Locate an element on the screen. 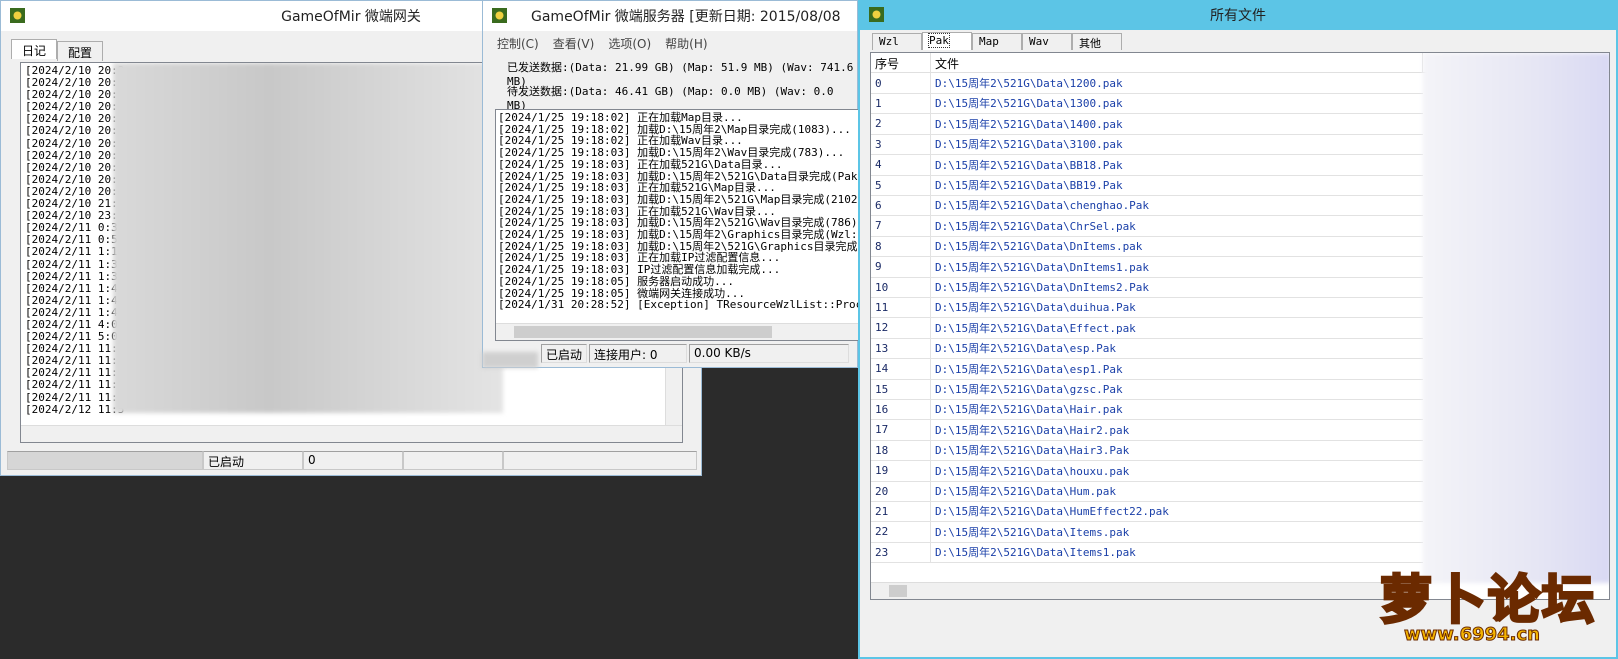 This screenshot has height=659, width=1618. log-line: [2024/2/11 1:17 is located at coordinates (75, 252).